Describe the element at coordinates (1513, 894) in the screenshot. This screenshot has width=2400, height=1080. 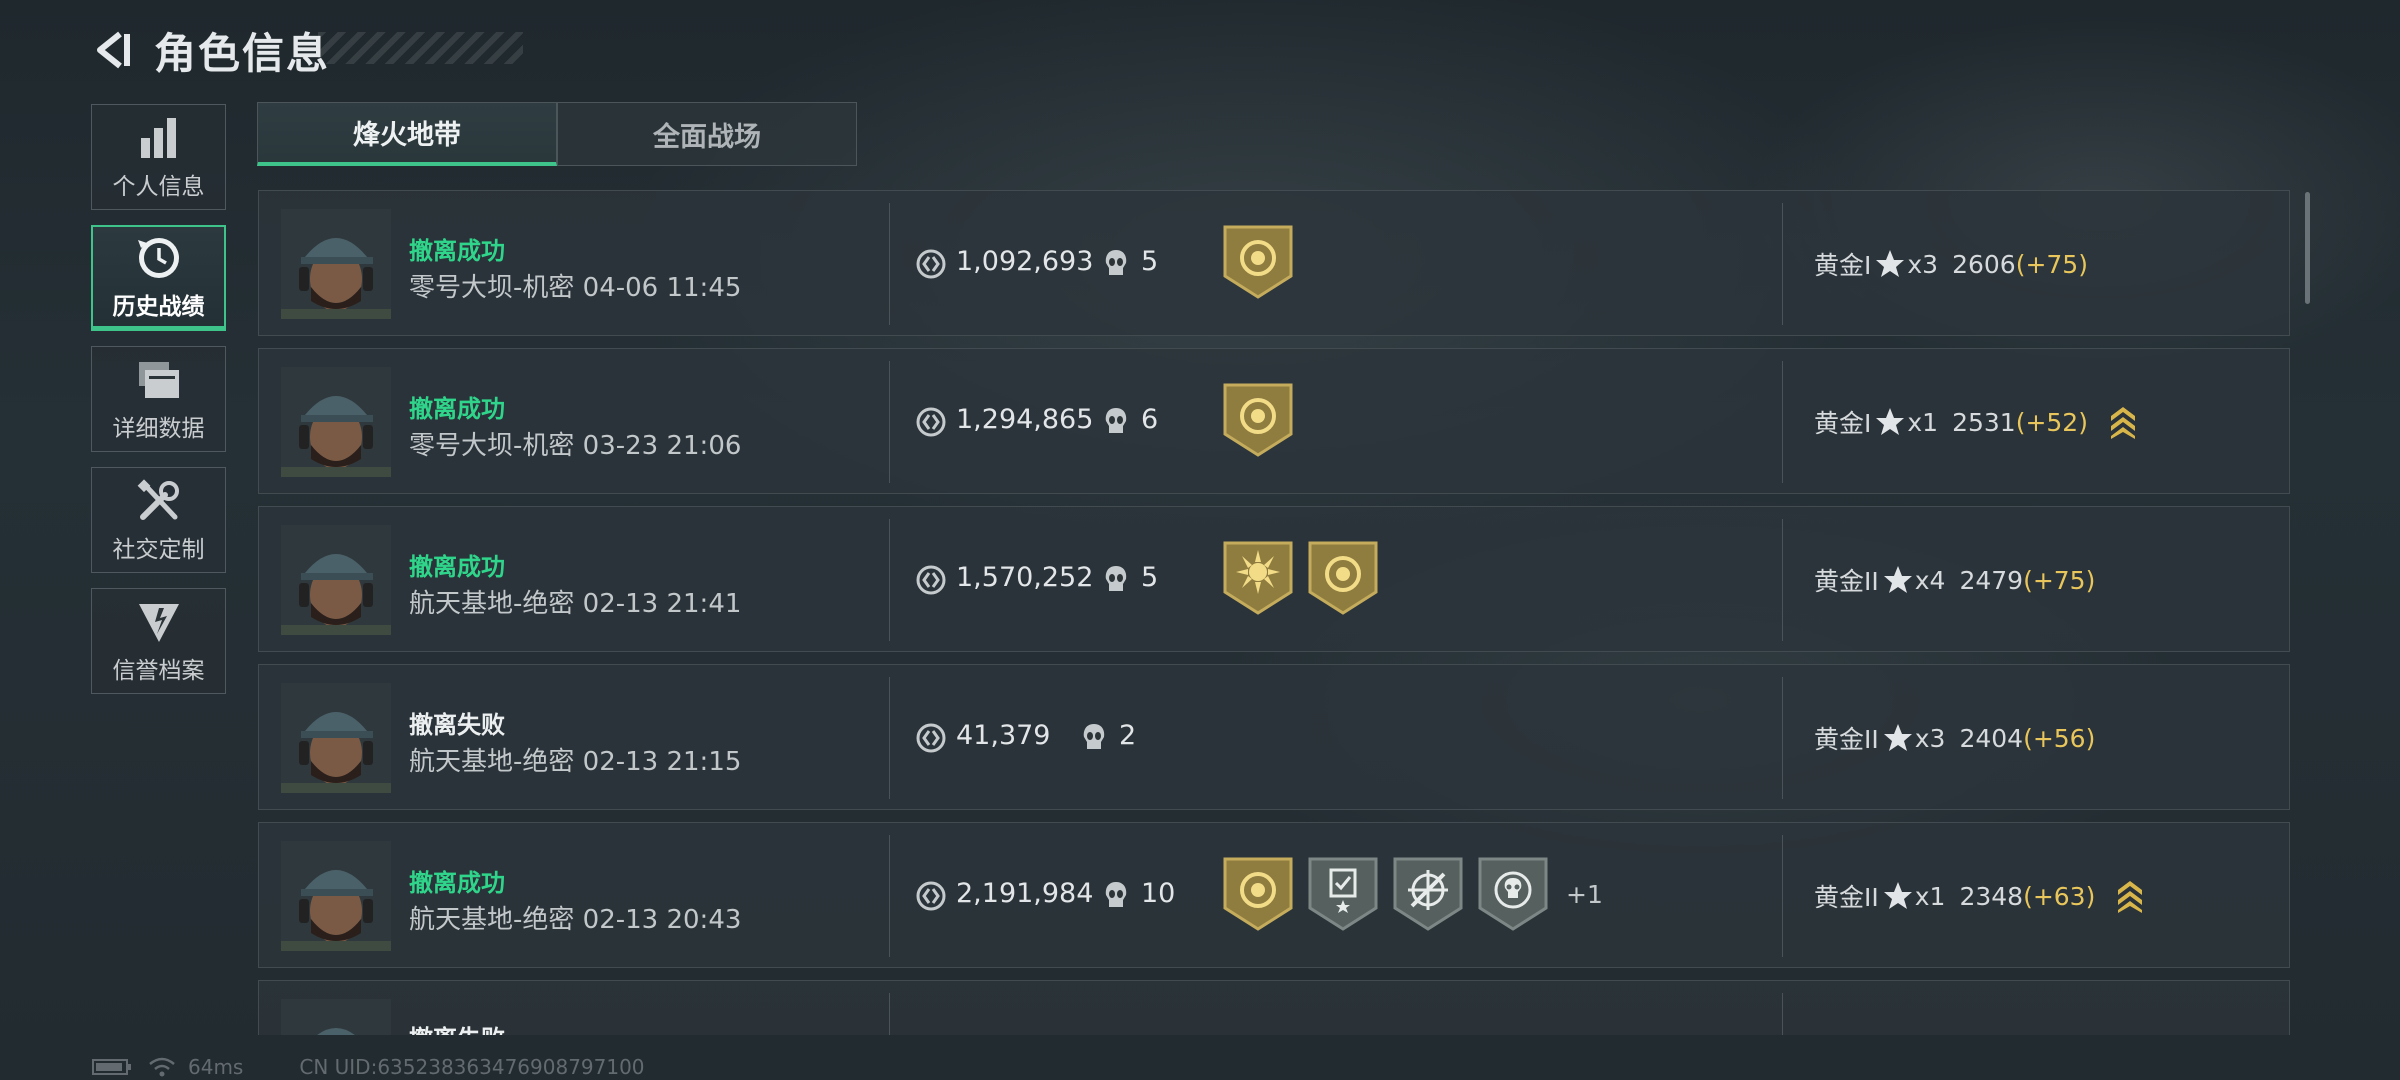
I see `gray-skull-badge-icon` at that location.